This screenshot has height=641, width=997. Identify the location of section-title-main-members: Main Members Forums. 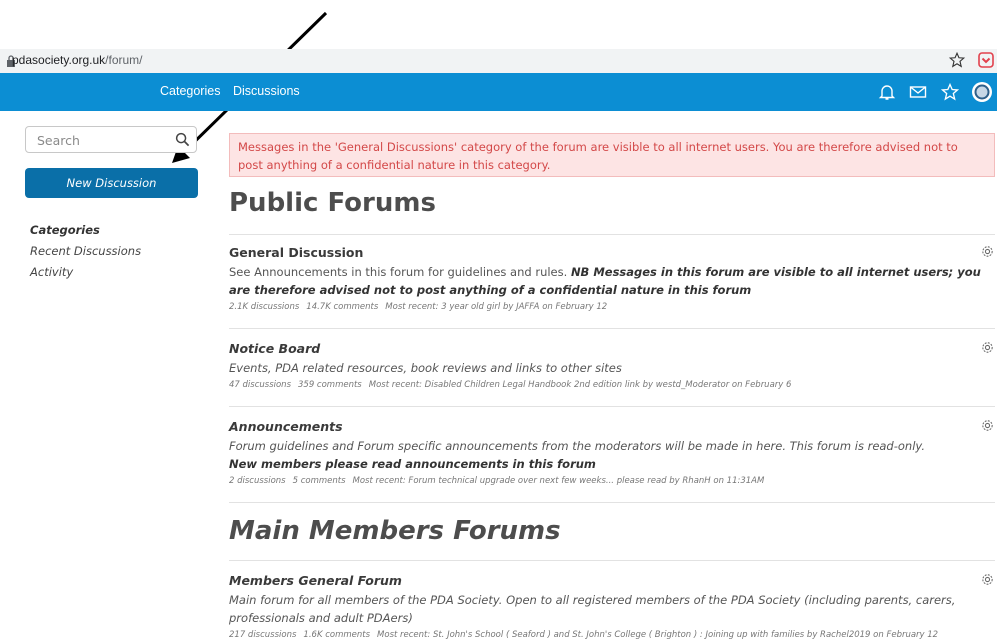
(395, 531).